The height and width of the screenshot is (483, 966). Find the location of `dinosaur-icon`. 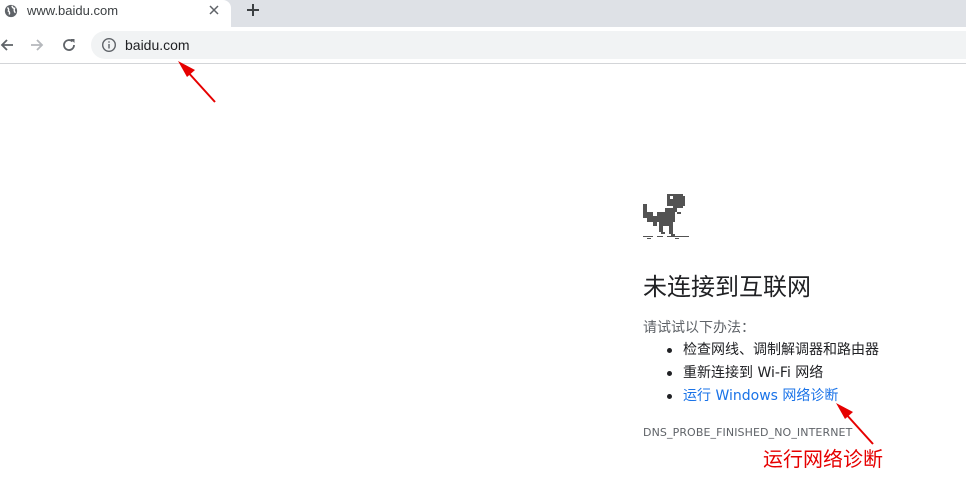

dinosaur-icon is located at coordinates (666, 216).